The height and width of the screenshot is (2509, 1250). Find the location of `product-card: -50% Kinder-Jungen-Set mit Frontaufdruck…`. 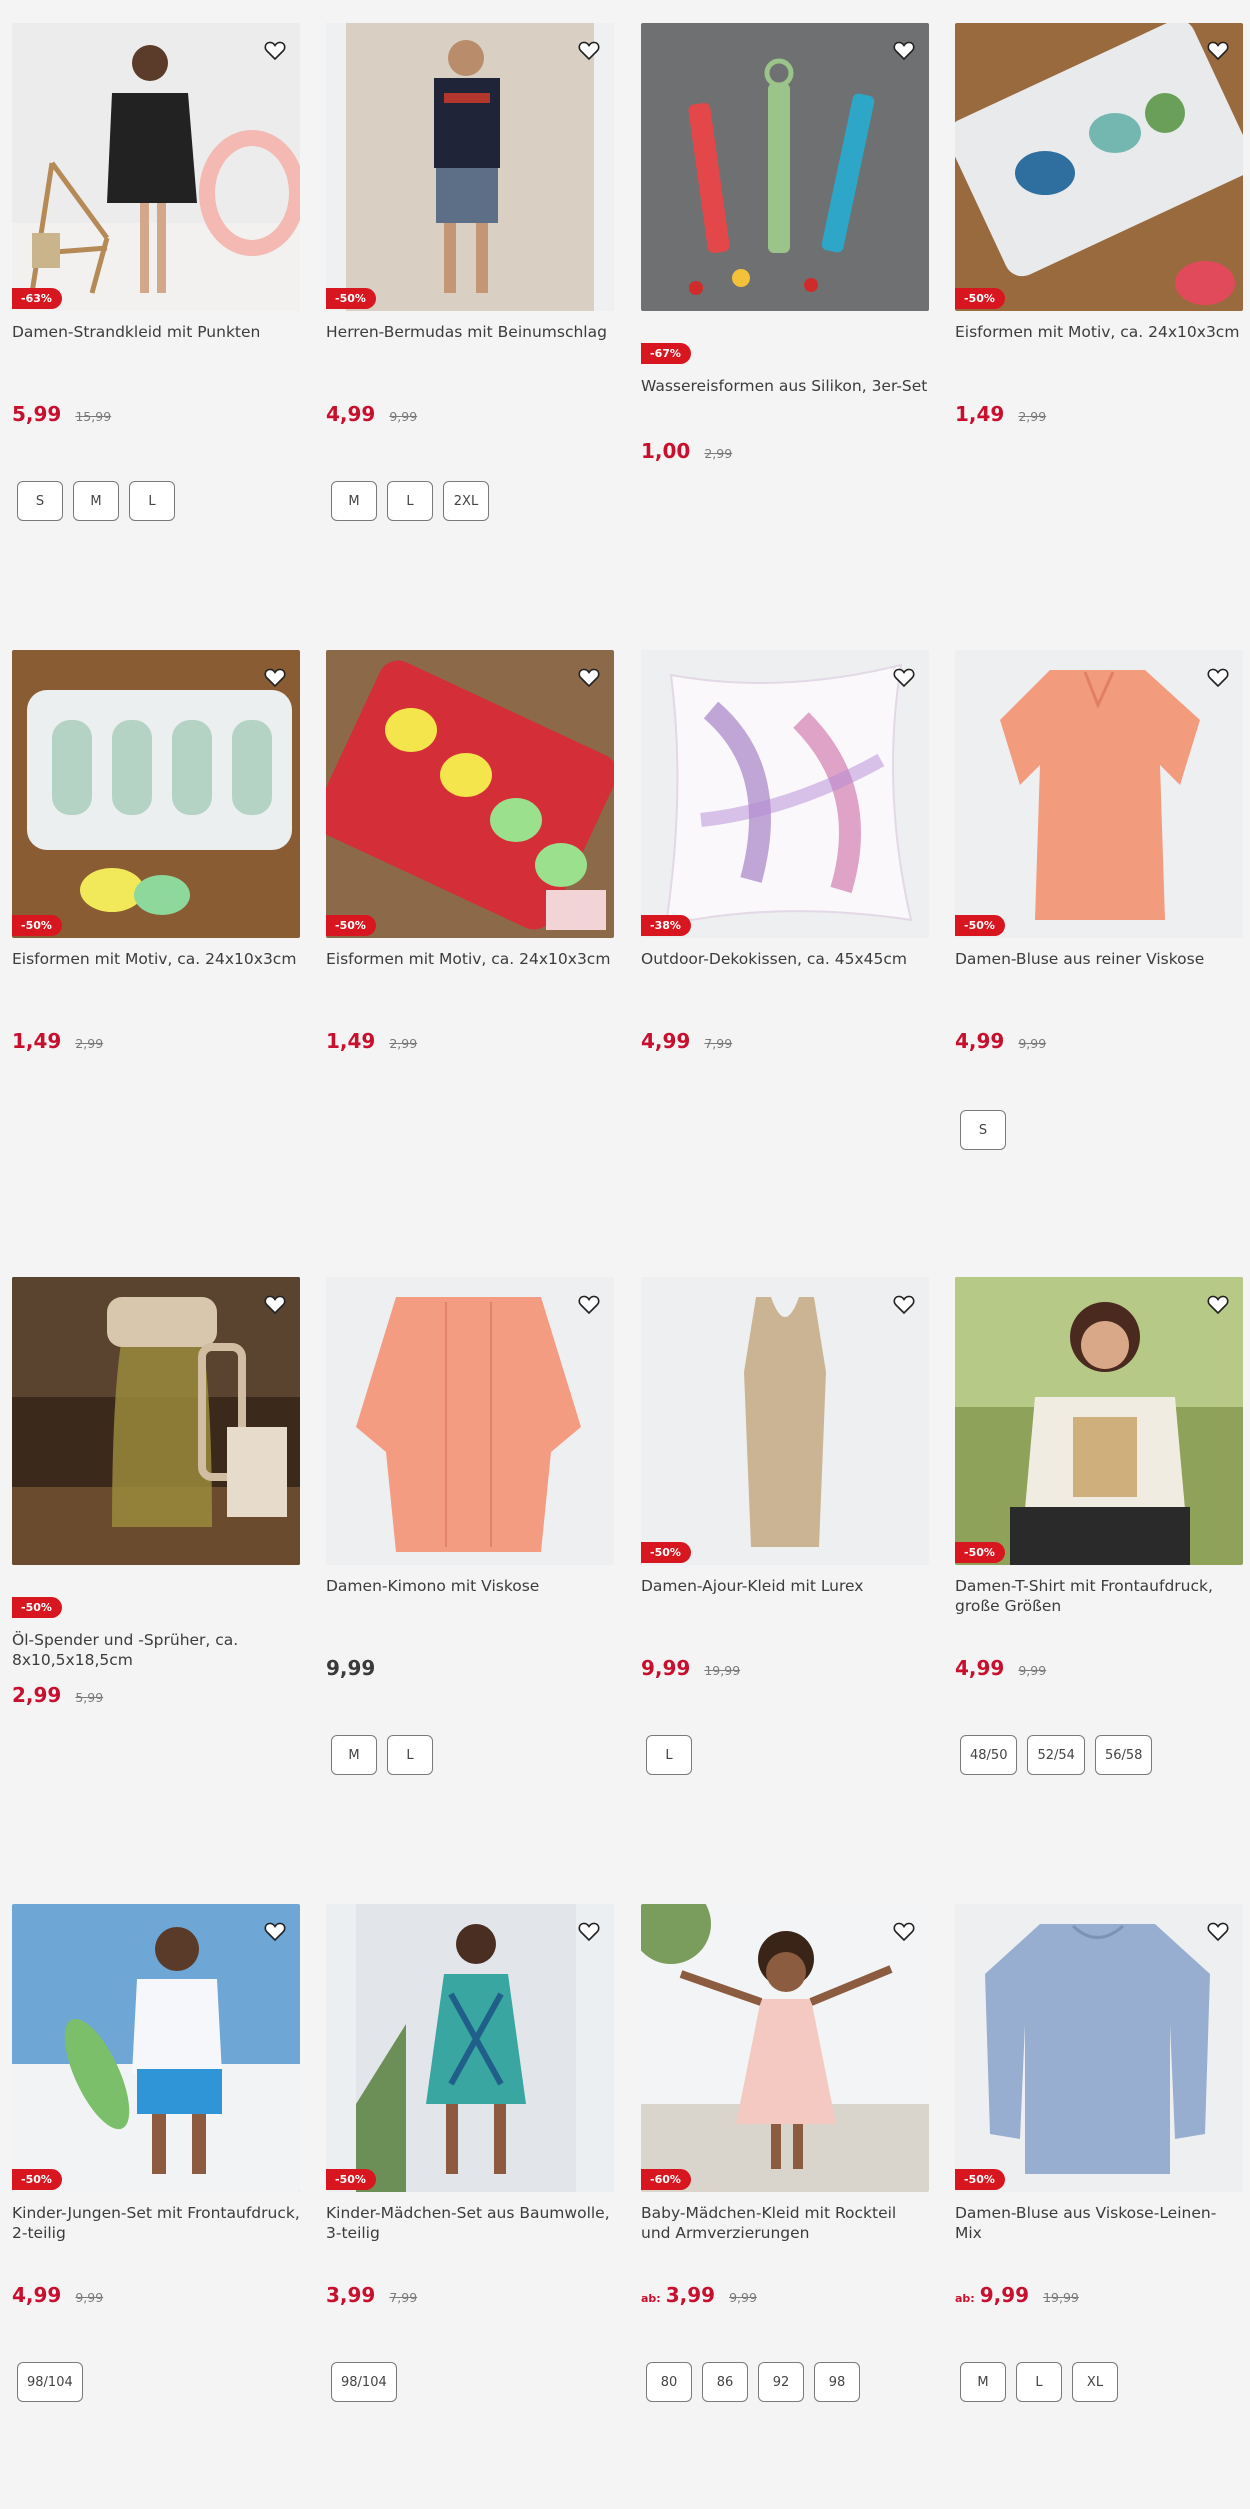

product-card: -50% Kinder-Jungen-Set mit Frontaufdruck… is located at coordinates (156, 2204).